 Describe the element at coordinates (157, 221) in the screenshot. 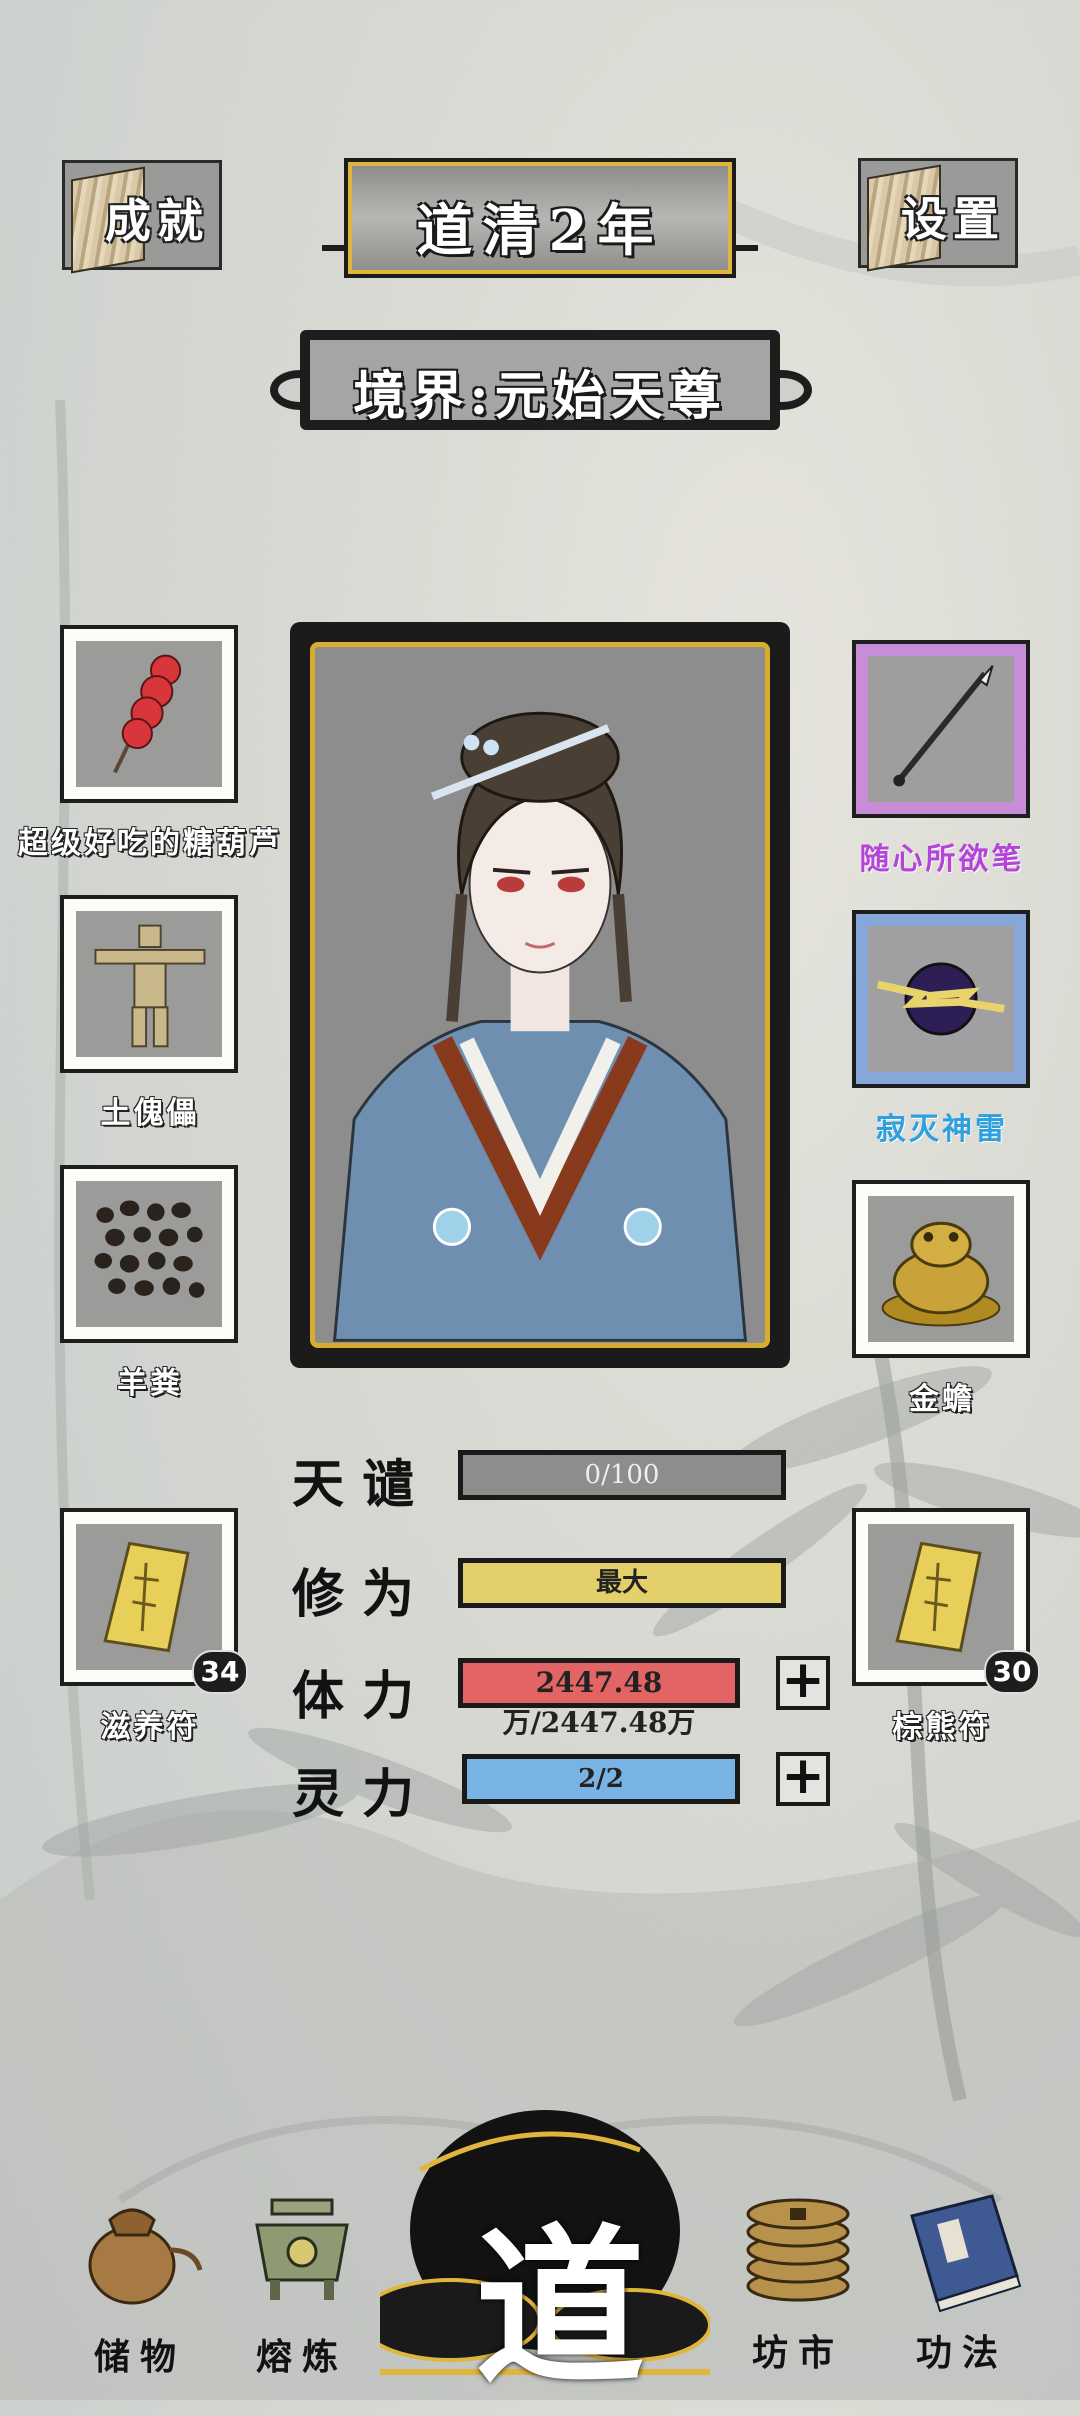

I see `achievements-label: 成就` at that location.